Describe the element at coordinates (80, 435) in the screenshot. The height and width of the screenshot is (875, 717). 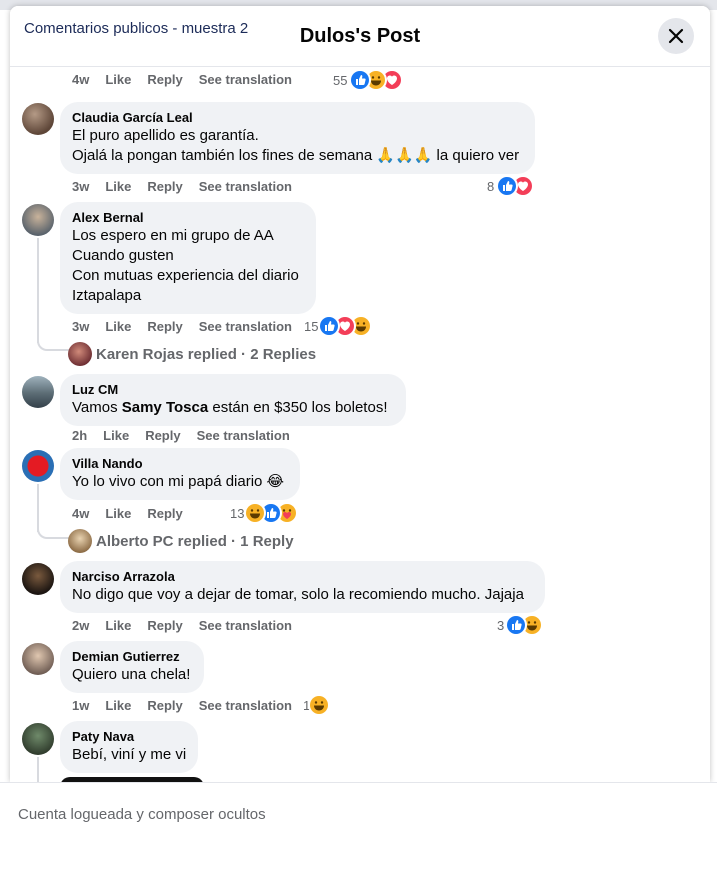
I see `comment-time: 2h` at that location.